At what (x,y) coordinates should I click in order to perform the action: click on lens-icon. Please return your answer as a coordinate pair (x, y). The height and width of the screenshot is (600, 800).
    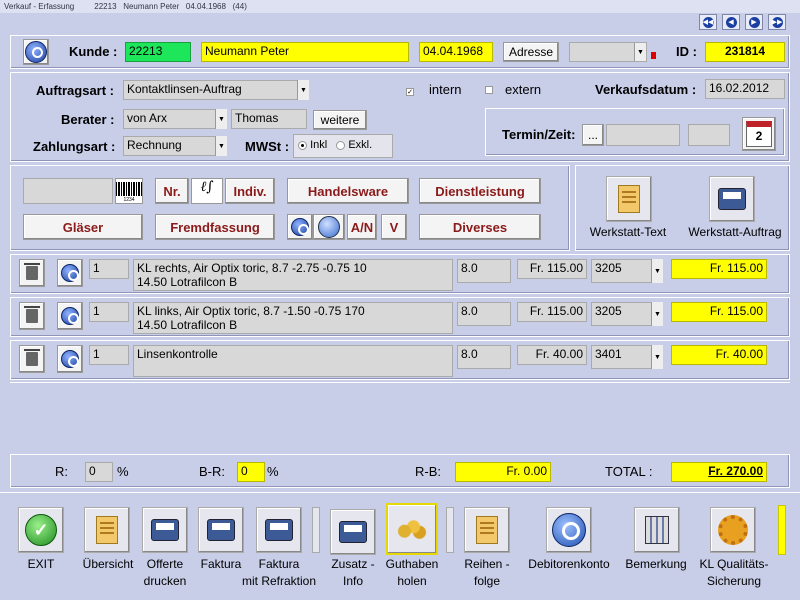
    Looking at the image, I should click on (329, 227).